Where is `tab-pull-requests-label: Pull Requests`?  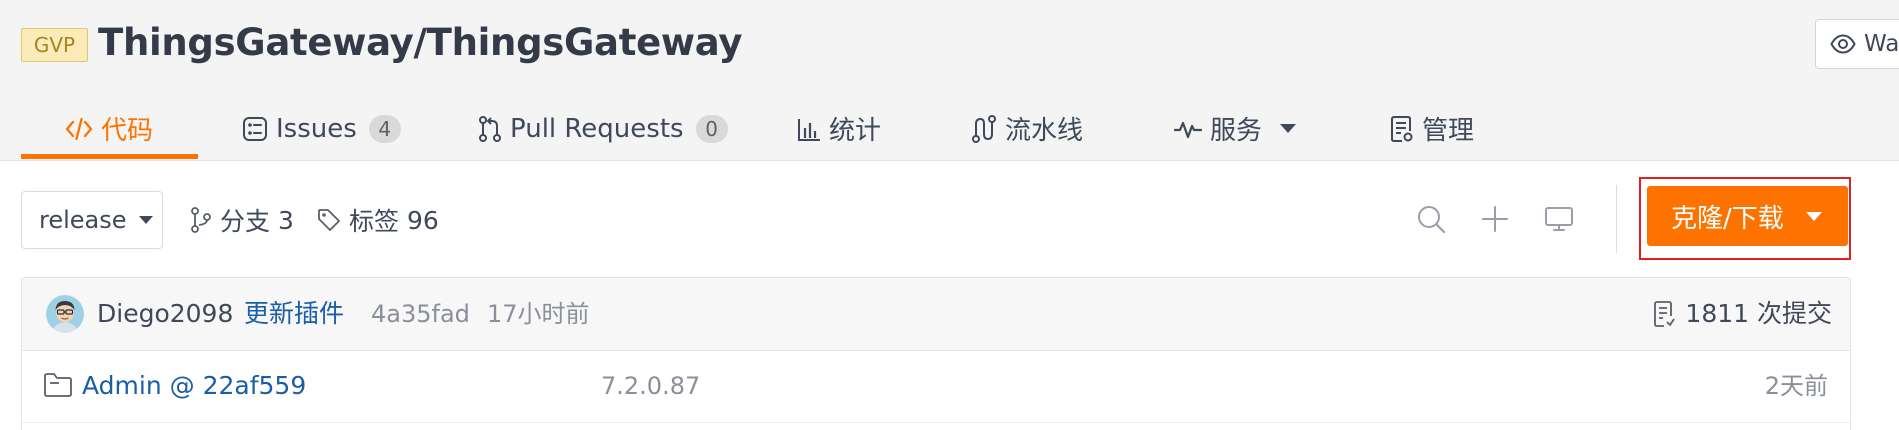
tab-pull-requests-label: Pull Requests is located at coordinates (597, 128).